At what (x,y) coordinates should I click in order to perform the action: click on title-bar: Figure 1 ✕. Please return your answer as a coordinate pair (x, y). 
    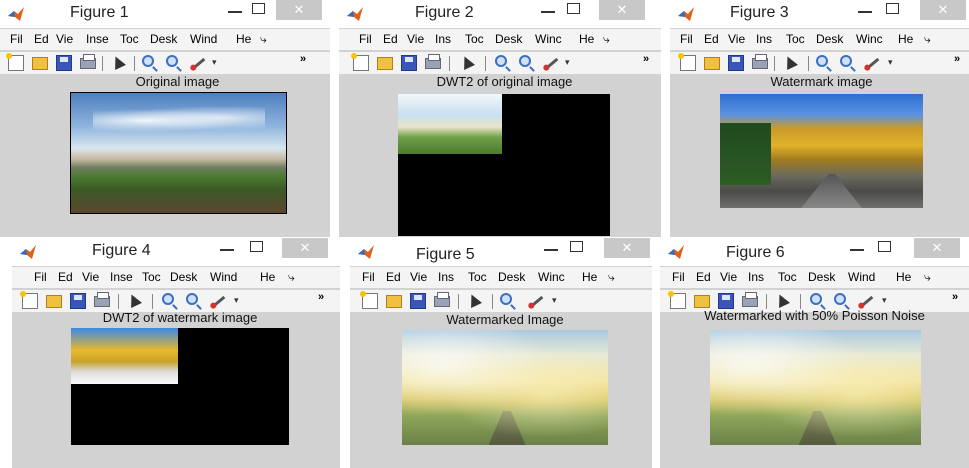
    Looking at the image, I should click on (165, 14).